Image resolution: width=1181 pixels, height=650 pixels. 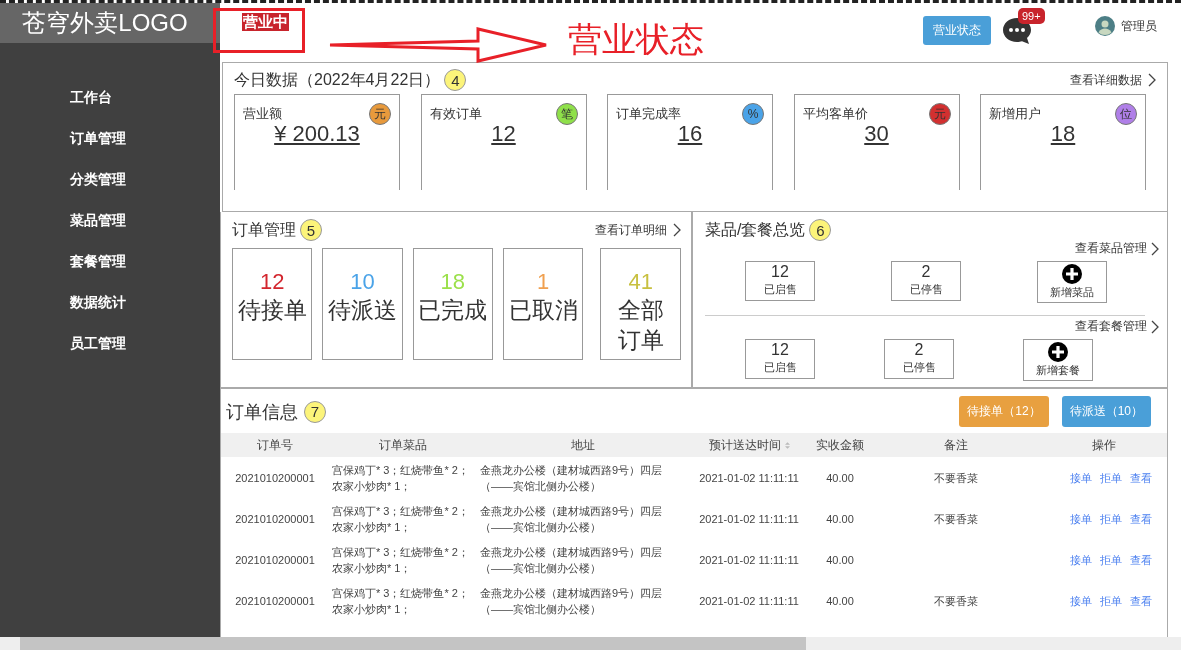 What do you see at coordinates (1104, 445) in the screenshot?
I see `column-header: 操作` at bounding box center [1104, 445].